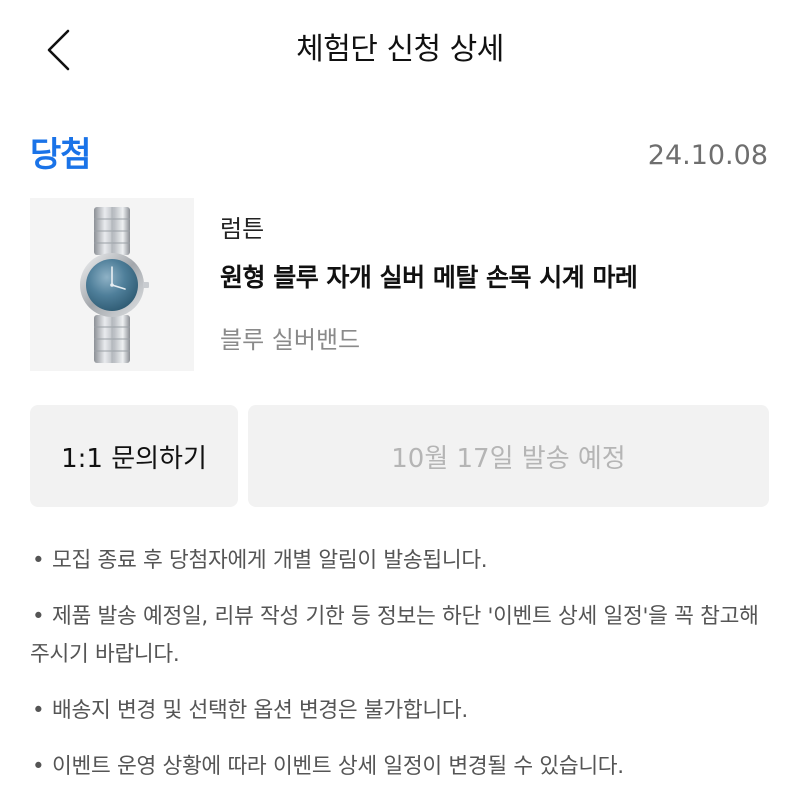 Image resolution: width=800 pixels, height=804 pixels. What do you see at coordinates (61, 155) in the screenshot?
I see `status-label: 당첨` at bounding box center [61, 155].